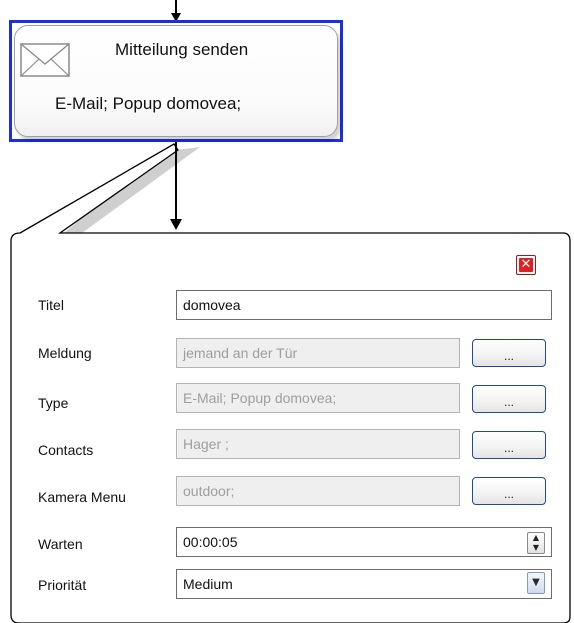 The width and height of the screenshot is (574, 623). What do you see at coordinates (536, 548) in the screenshot?
I see `spinner-down-icon: ▼` at bounding box center [536, 548].